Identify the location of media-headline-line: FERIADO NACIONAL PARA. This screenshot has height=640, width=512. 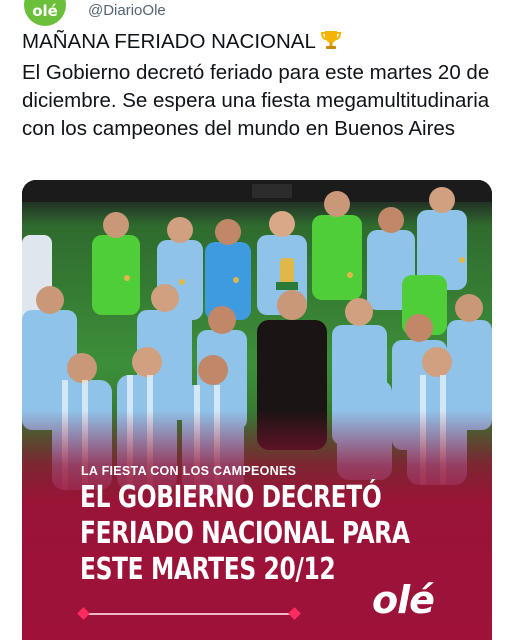
(245, 533).